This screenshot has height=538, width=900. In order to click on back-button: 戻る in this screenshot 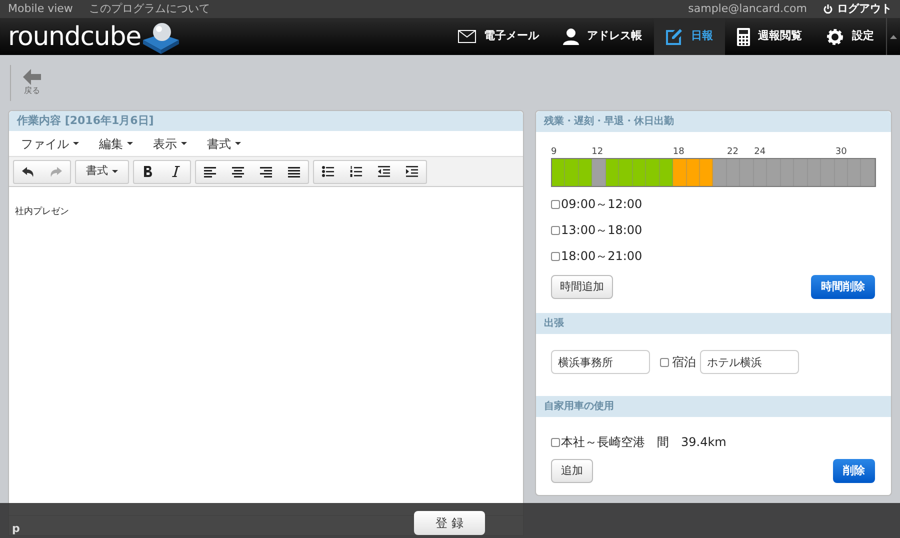, I will do `click(27, 82)`.